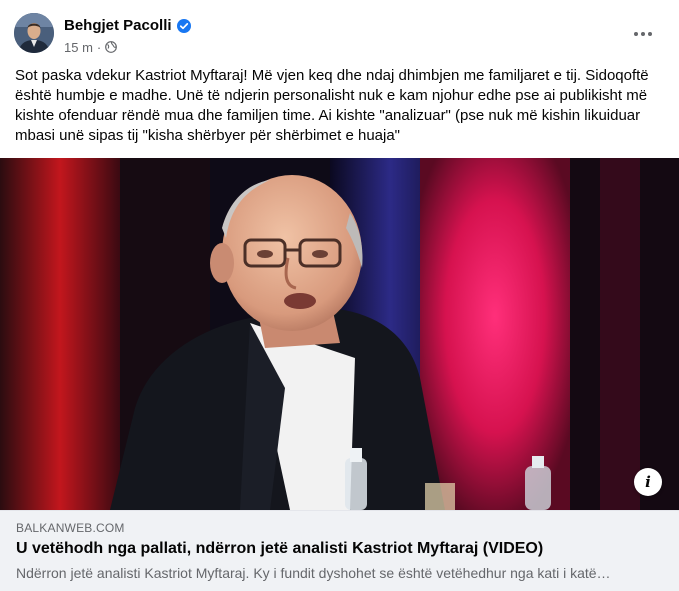 Image resolution: width=679 pixels, height=591 pixels. Describe the element at coordinates (636, 34) in the screenshot. I see `more-options-icon` at that location.